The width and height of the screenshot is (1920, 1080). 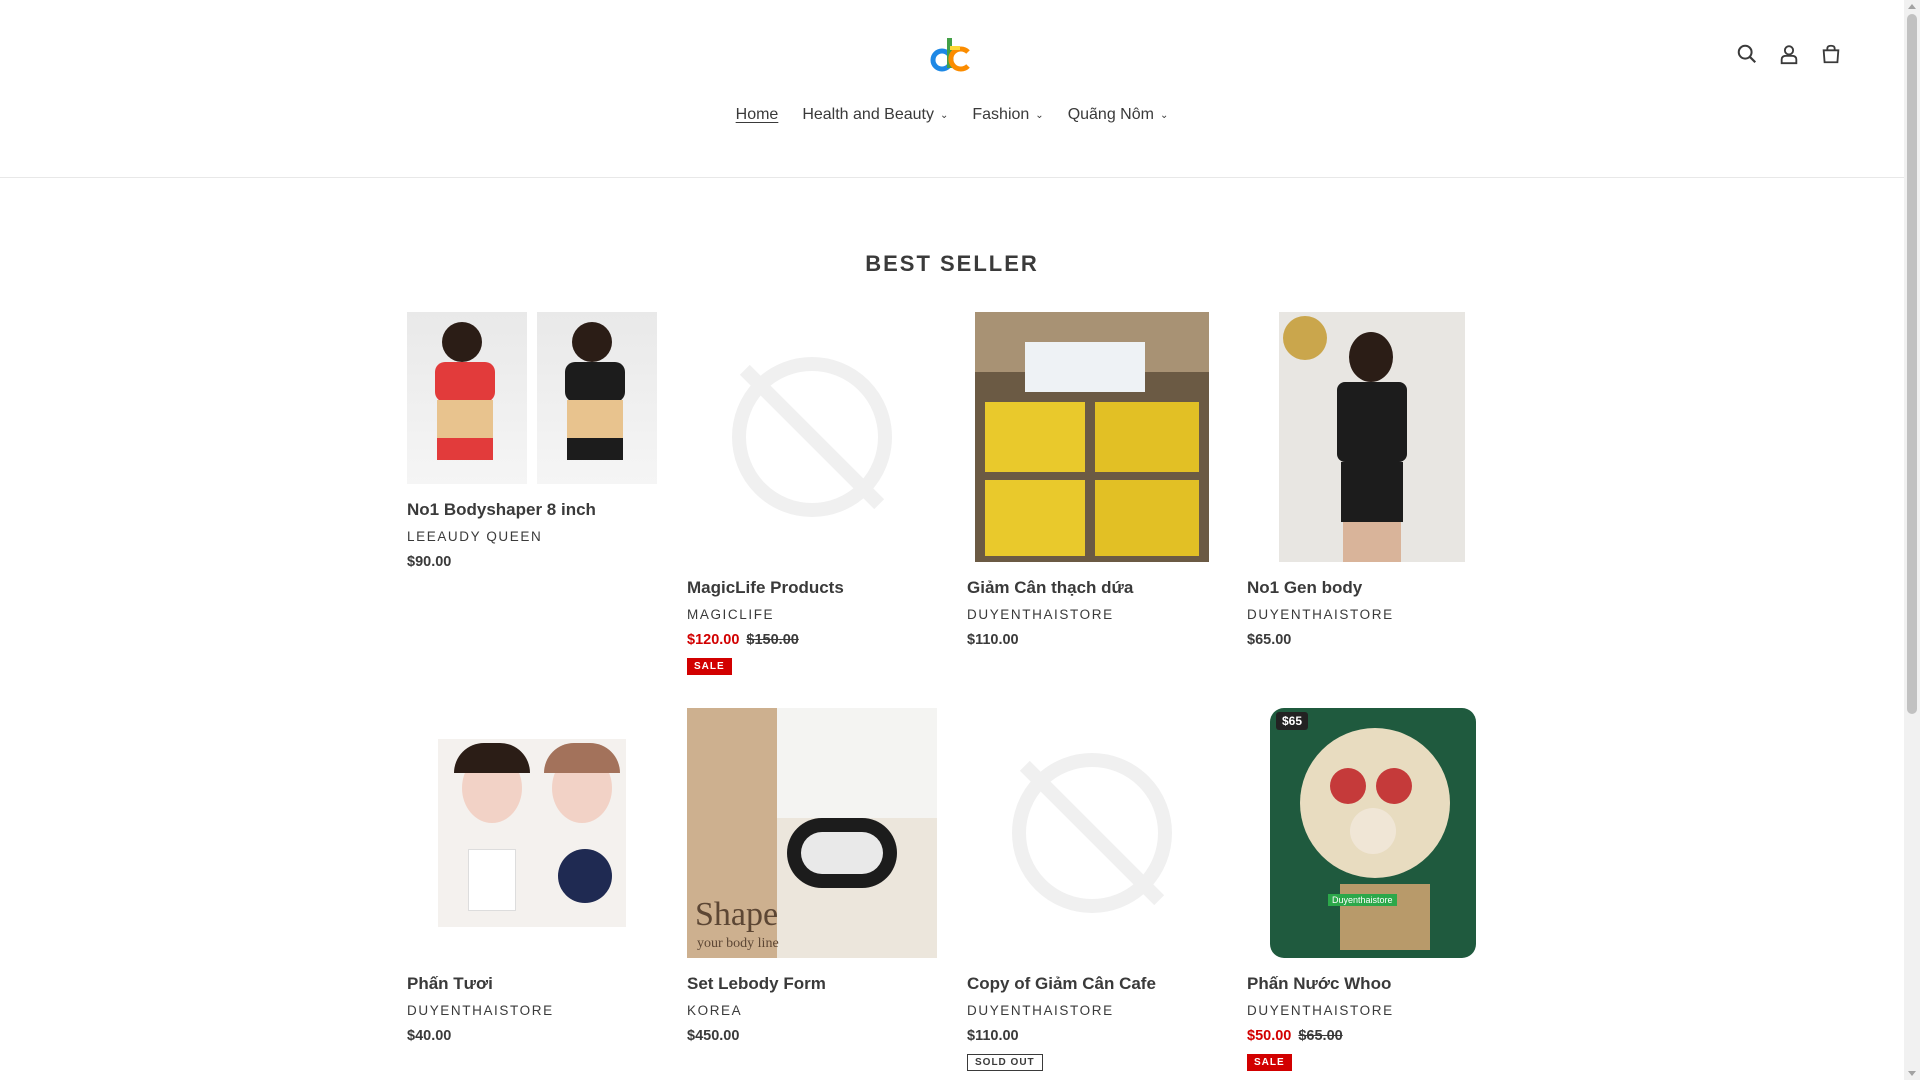 I want to click on nav-item-home: Home, so click(x=757, y=115).